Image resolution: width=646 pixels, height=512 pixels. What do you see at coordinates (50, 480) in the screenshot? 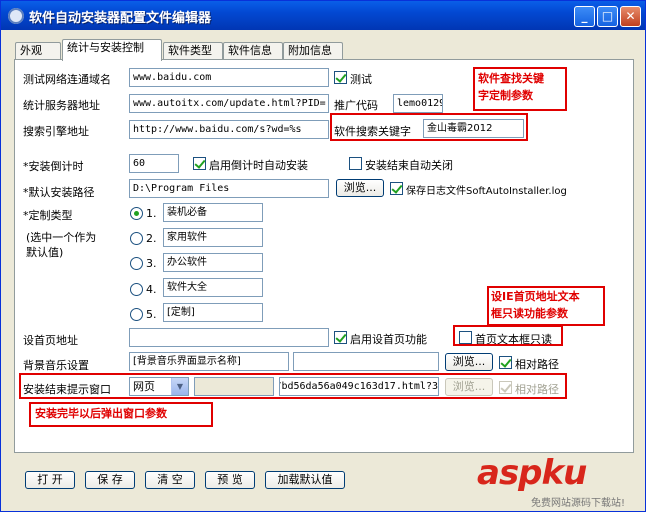
I see `open-button: 打 开` at bounding box center [50, 480].